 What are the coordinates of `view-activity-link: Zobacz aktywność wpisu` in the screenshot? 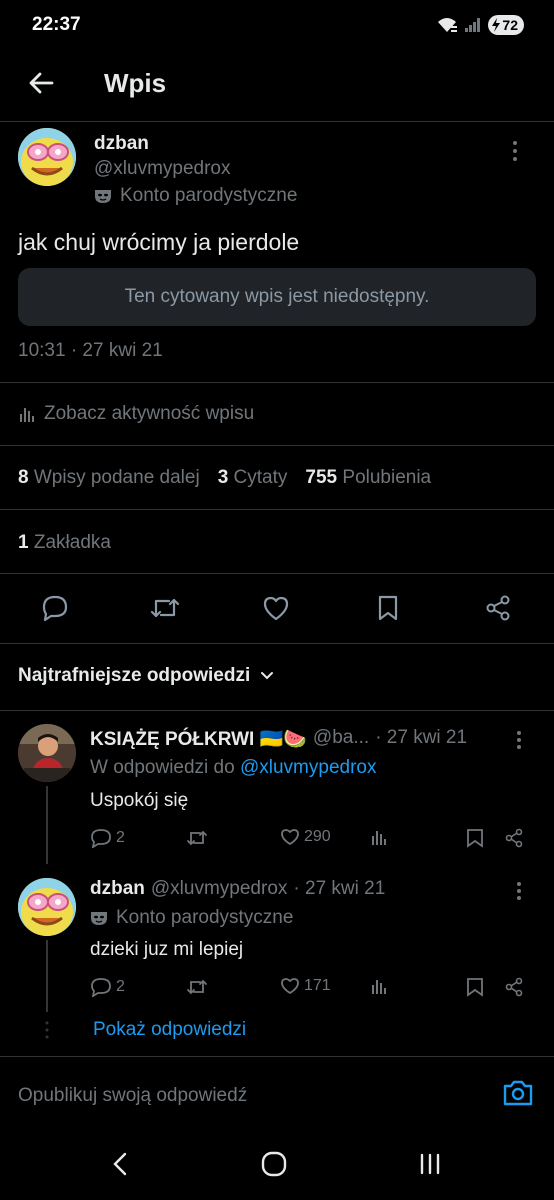 It's located at (136, 414).